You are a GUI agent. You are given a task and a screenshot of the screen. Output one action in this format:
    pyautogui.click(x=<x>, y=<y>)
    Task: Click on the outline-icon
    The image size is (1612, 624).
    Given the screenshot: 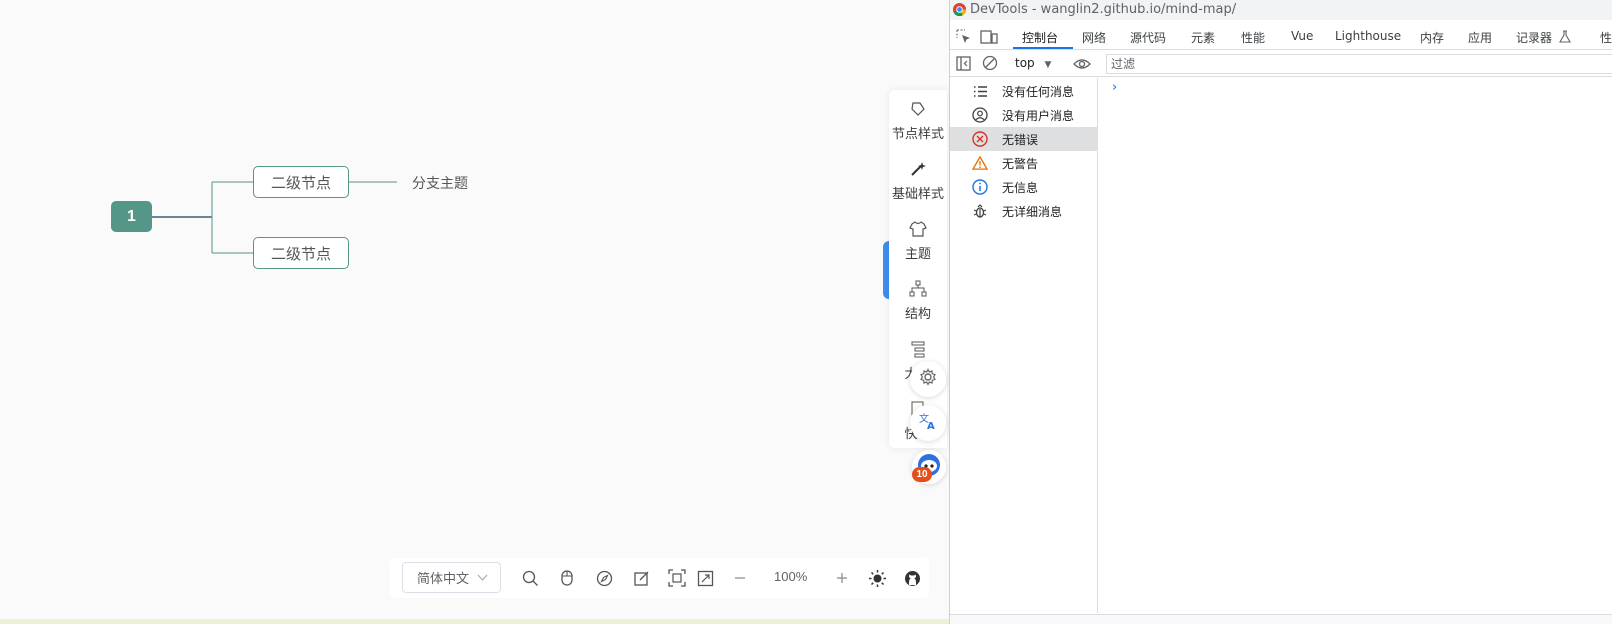 What is the action you would take?
    pyautogui.click(x=918, y=349)
    